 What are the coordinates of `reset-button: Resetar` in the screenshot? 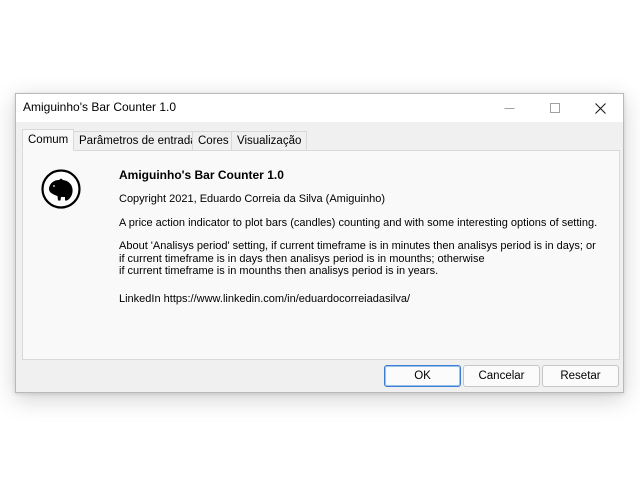 It's located at (580, 376).